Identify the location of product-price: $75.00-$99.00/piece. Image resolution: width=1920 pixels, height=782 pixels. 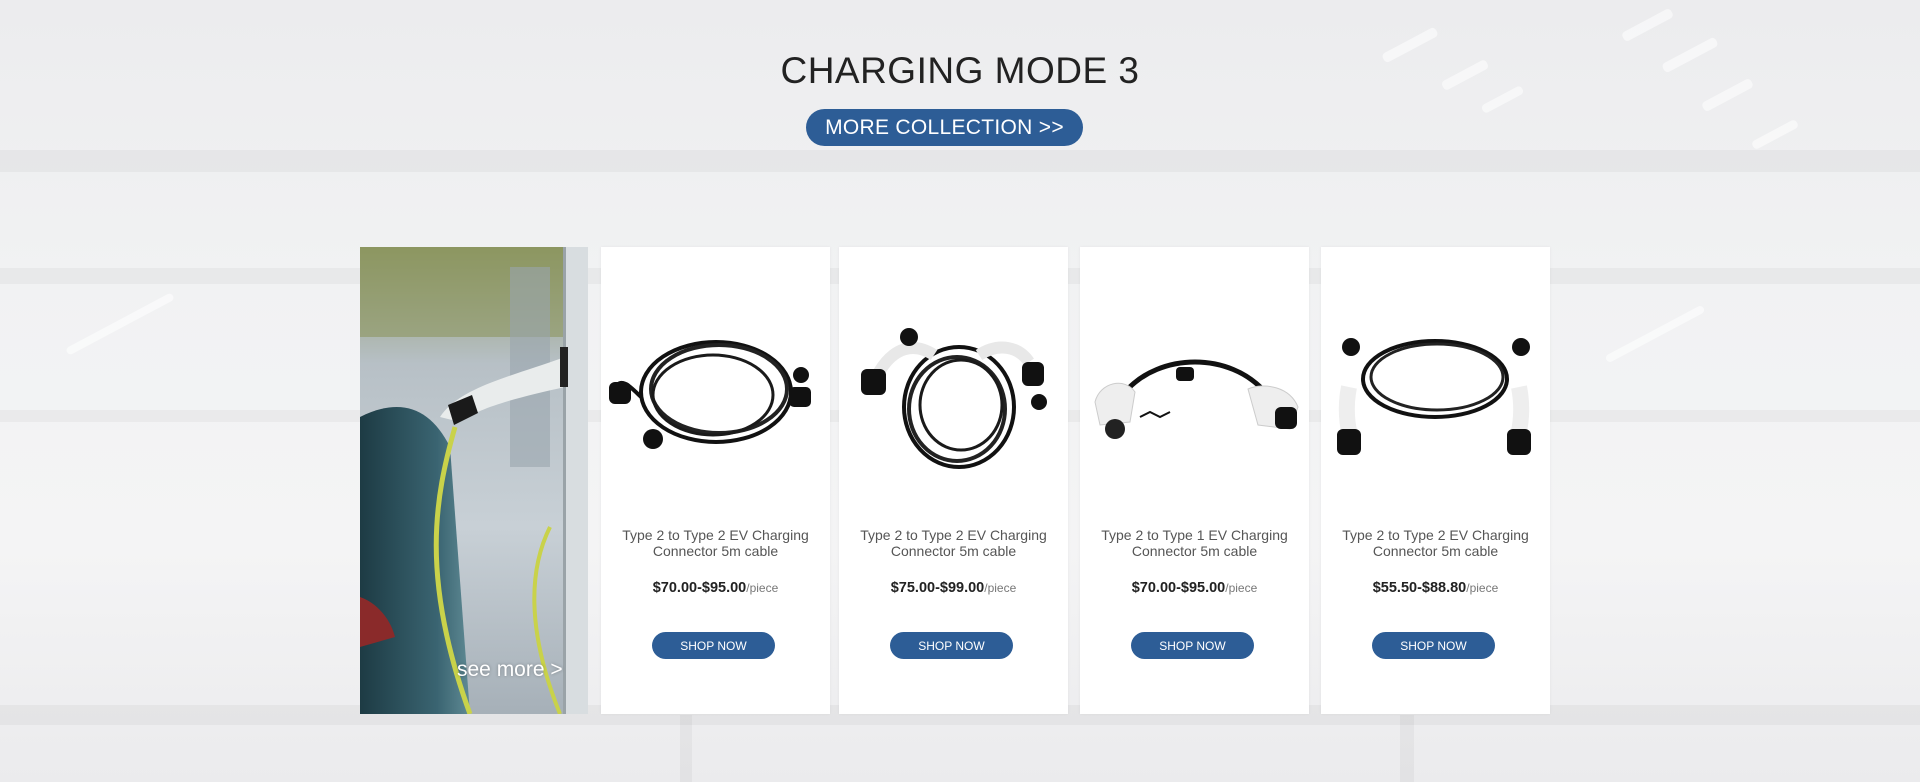
(953, 588).